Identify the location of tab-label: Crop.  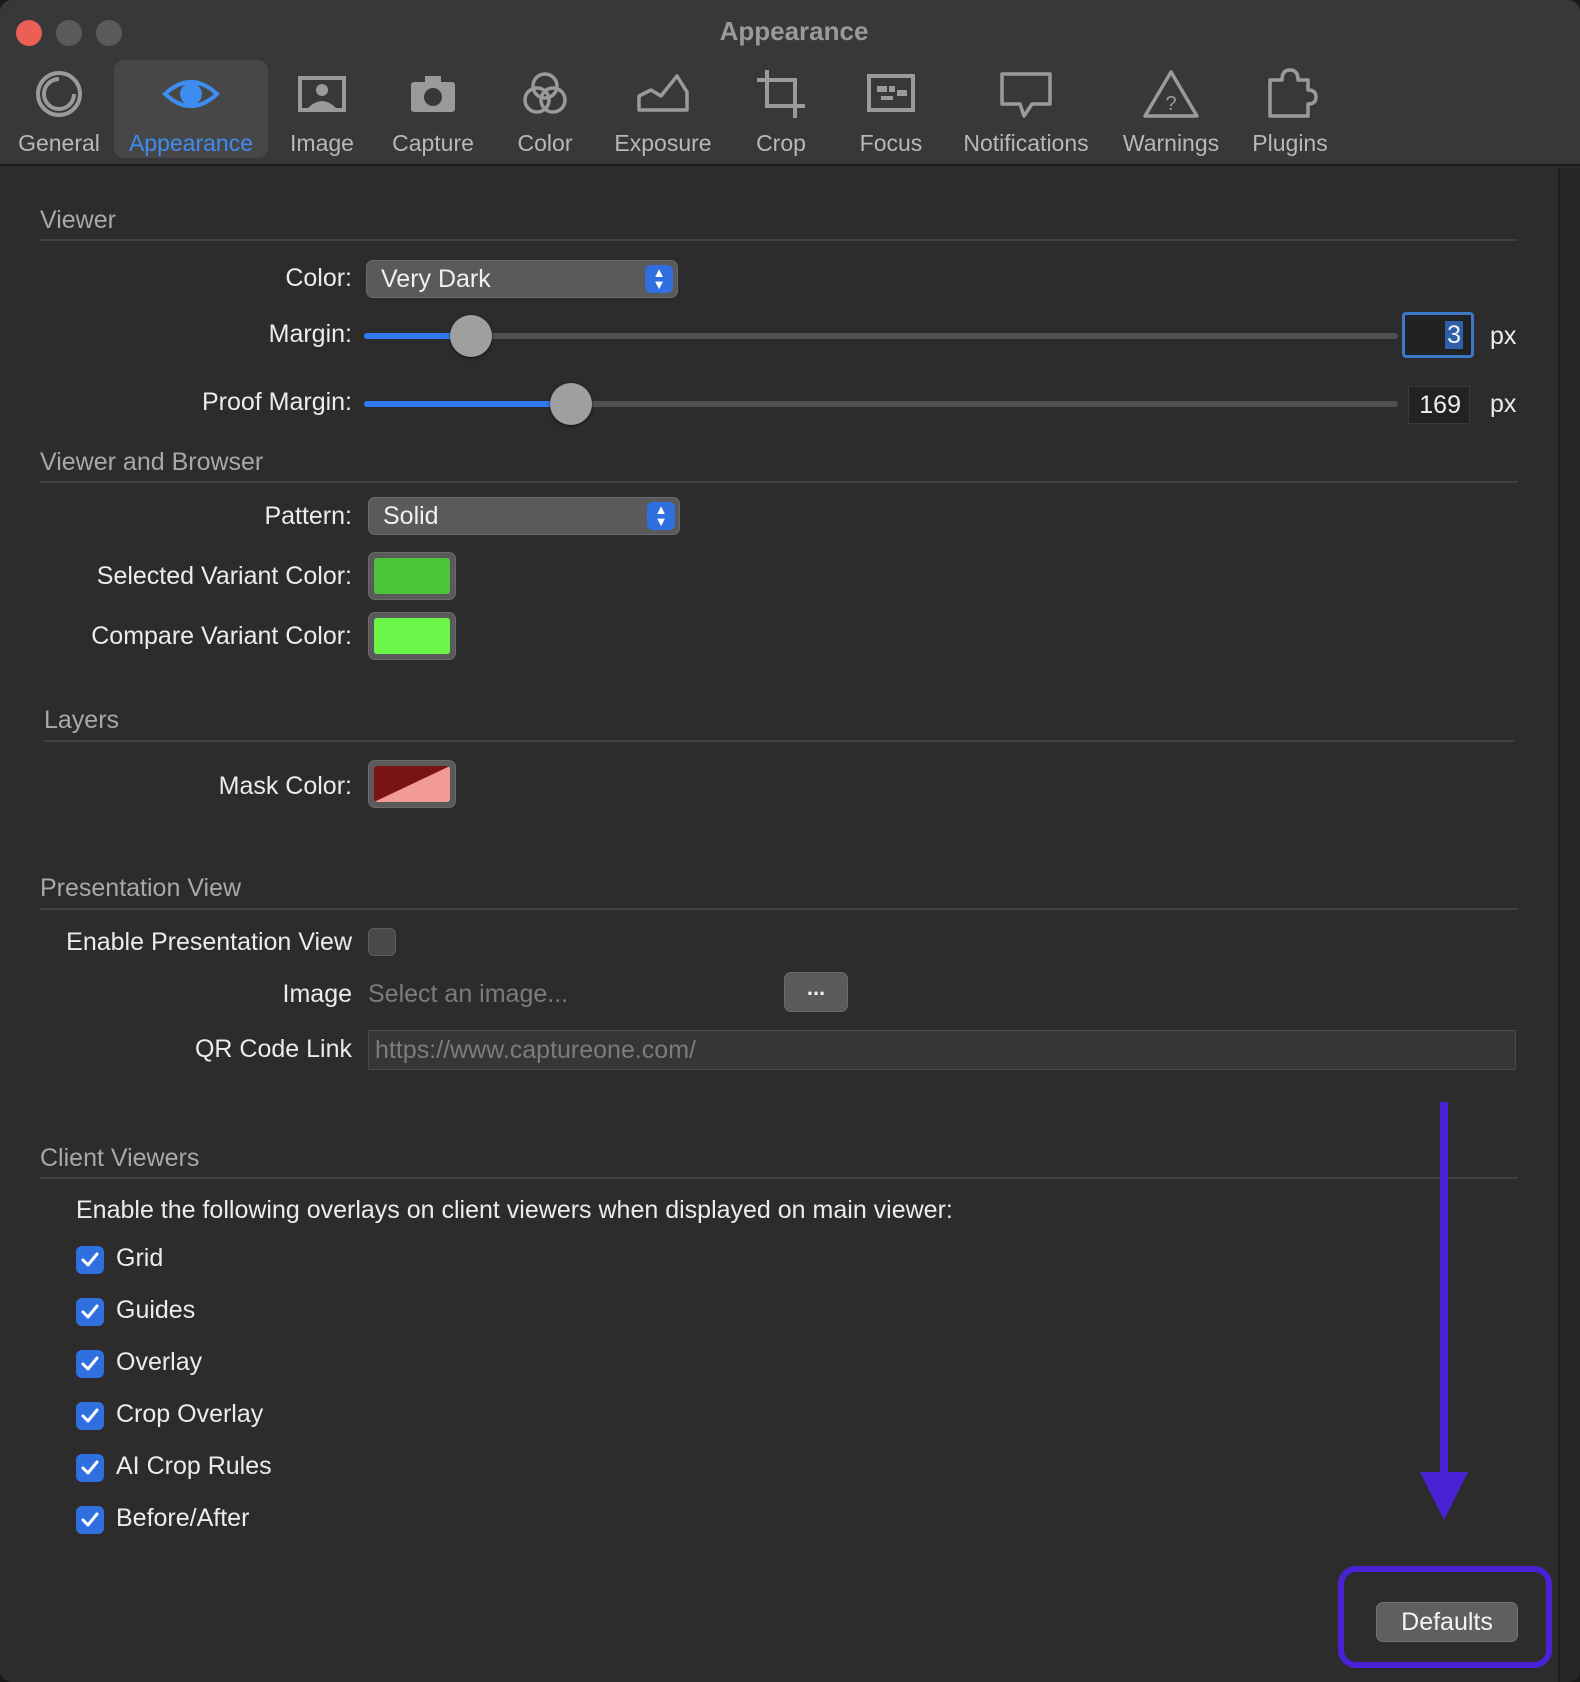
(781, 143).